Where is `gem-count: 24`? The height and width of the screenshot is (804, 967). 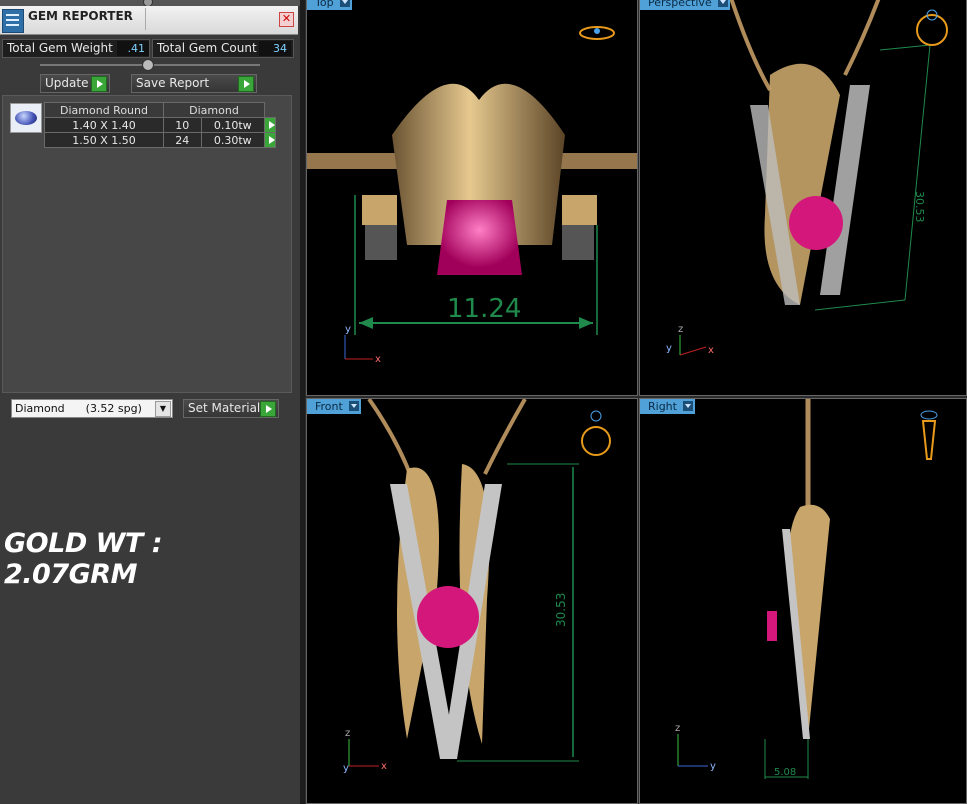 gem-count: 24 is located at coordinates (182, 140).